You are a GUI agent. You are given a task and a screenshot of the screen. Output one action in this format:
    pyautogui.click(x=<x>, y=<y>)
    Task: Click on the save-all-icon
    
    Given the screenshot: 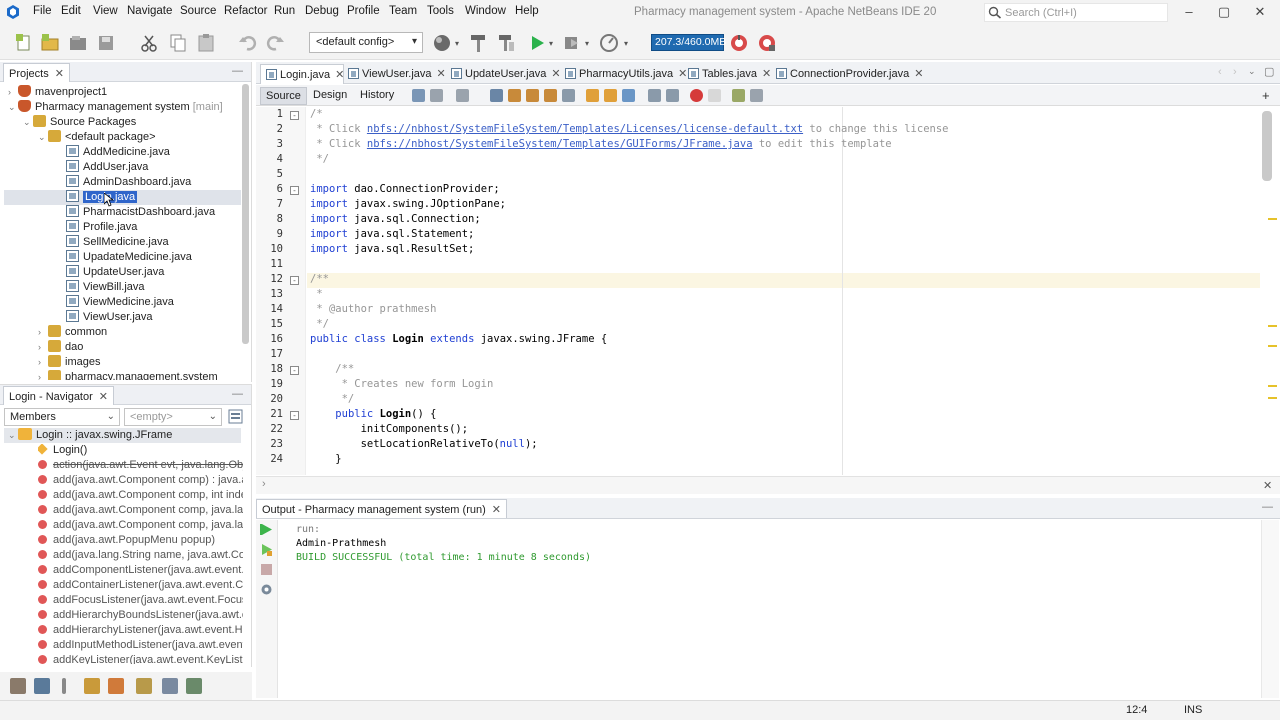 What is the action you would take?
    pyautogui.click(x=106, y=43)
    